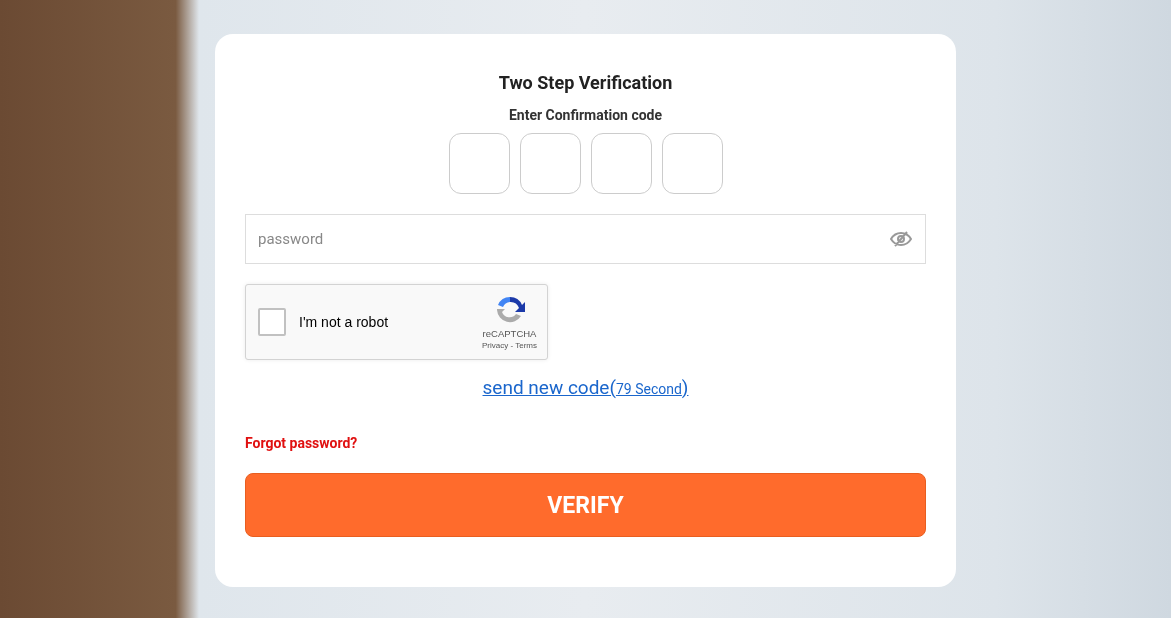 This screenshot has width=1171, height=618. I want to click on captcha-policy-links: Privacy - Terms, so click(509, 345).